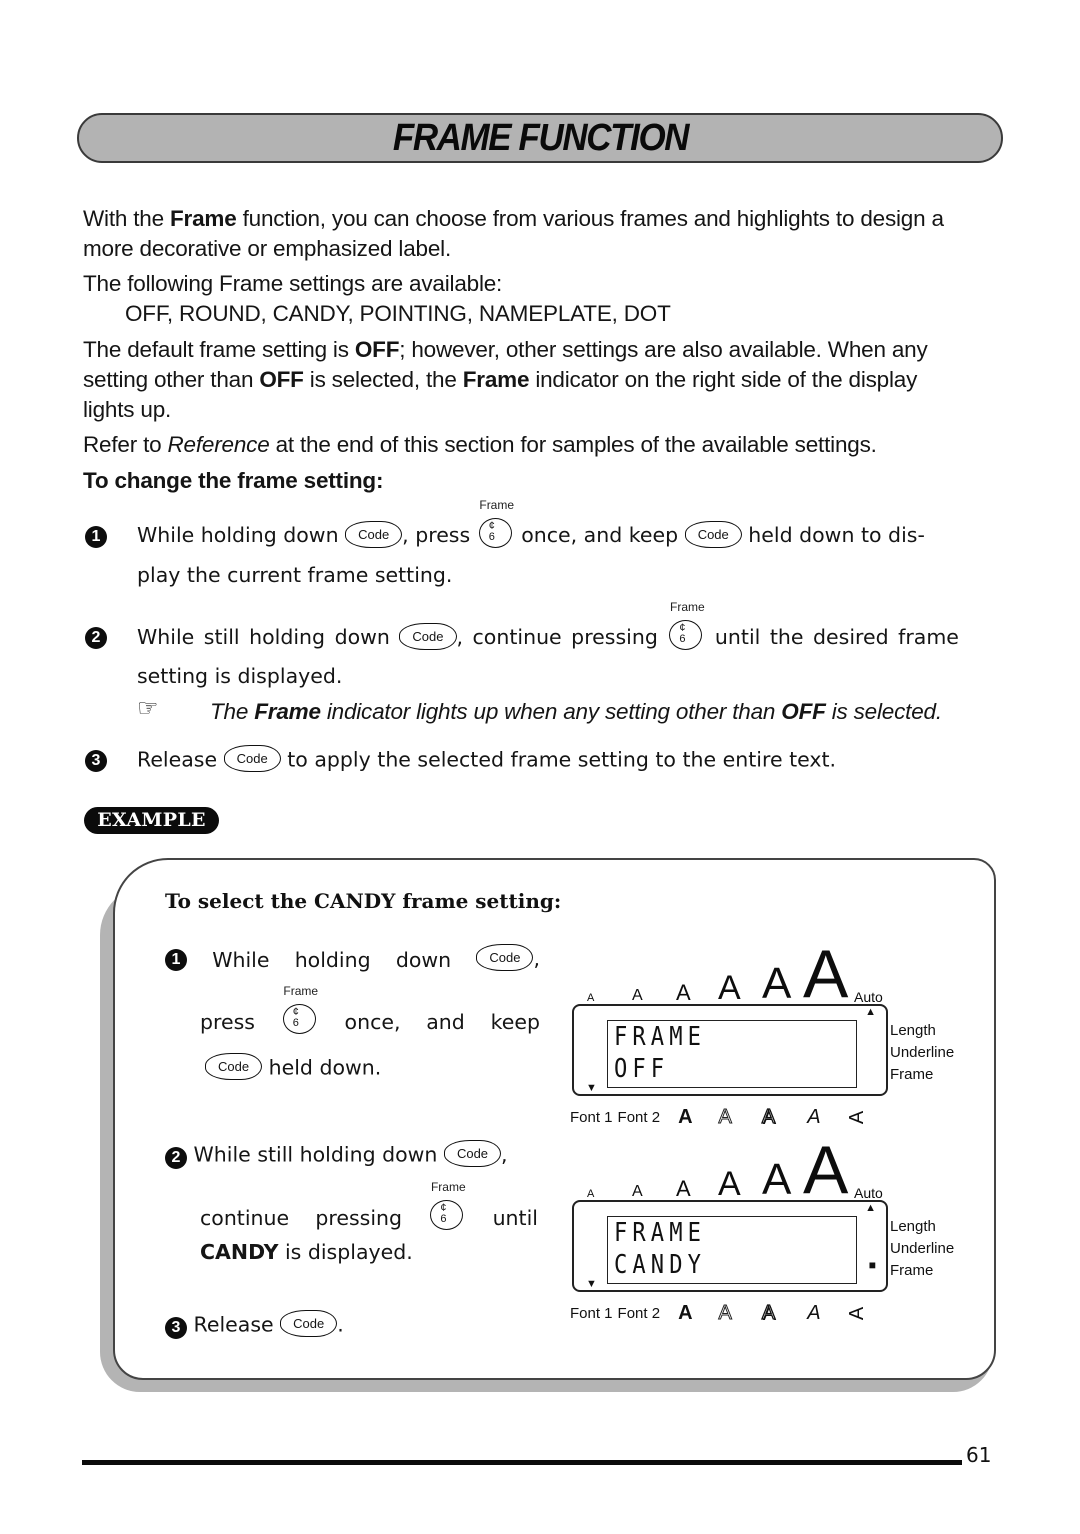 This screenshot has width=1080, height=1534. What do you see at coordinates (732, 1054) in the screenshot?
I see `lcd-screen: FRAME OFF` at bounding box center [732, 1054].